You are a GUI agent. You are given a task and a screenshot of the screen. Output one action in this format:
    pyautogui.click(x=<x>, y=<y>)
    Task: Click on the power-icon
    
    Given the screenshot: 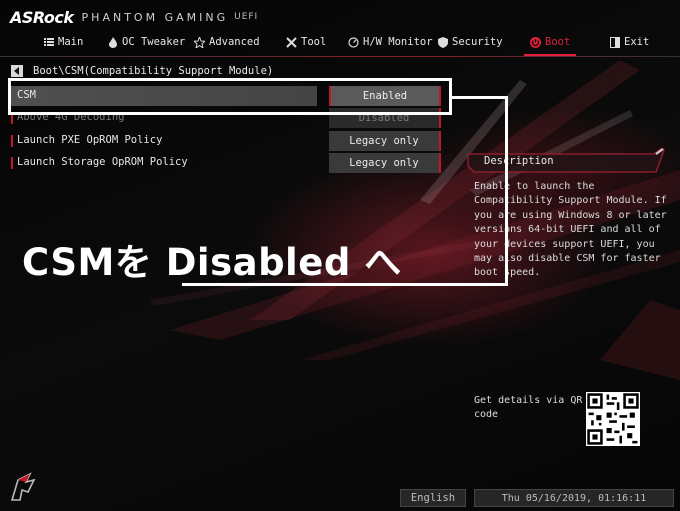 What is the action you would take?
    pyautogui.click(x=535, y=42)
    